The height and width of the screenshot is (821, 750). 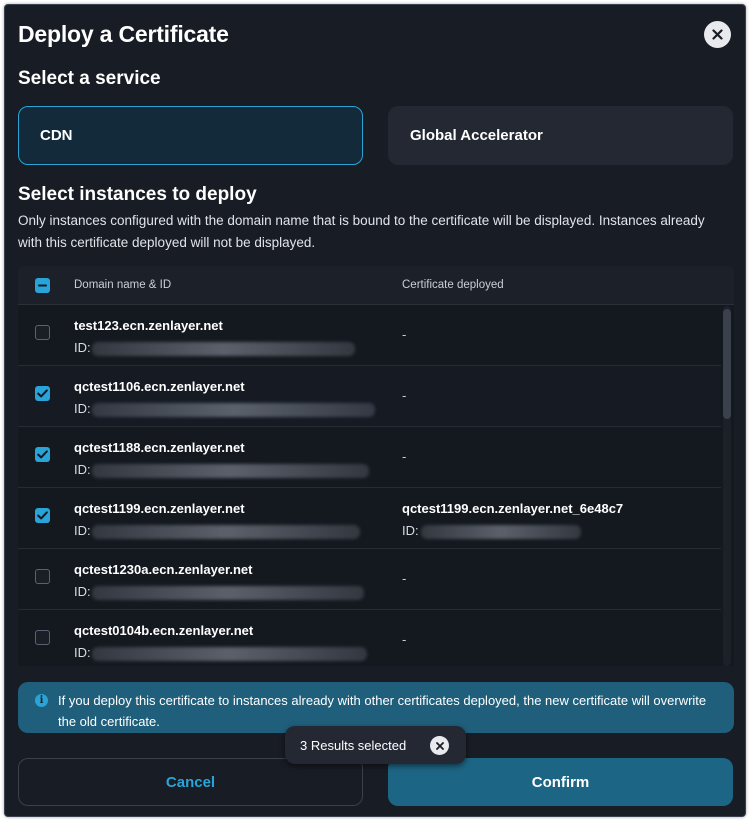 What do you see at coordinates (164, 630) in the screenshot?
I see `domain-name: qctest0104b.ecn.zenlayer.net` at bounding box center [164, 630].